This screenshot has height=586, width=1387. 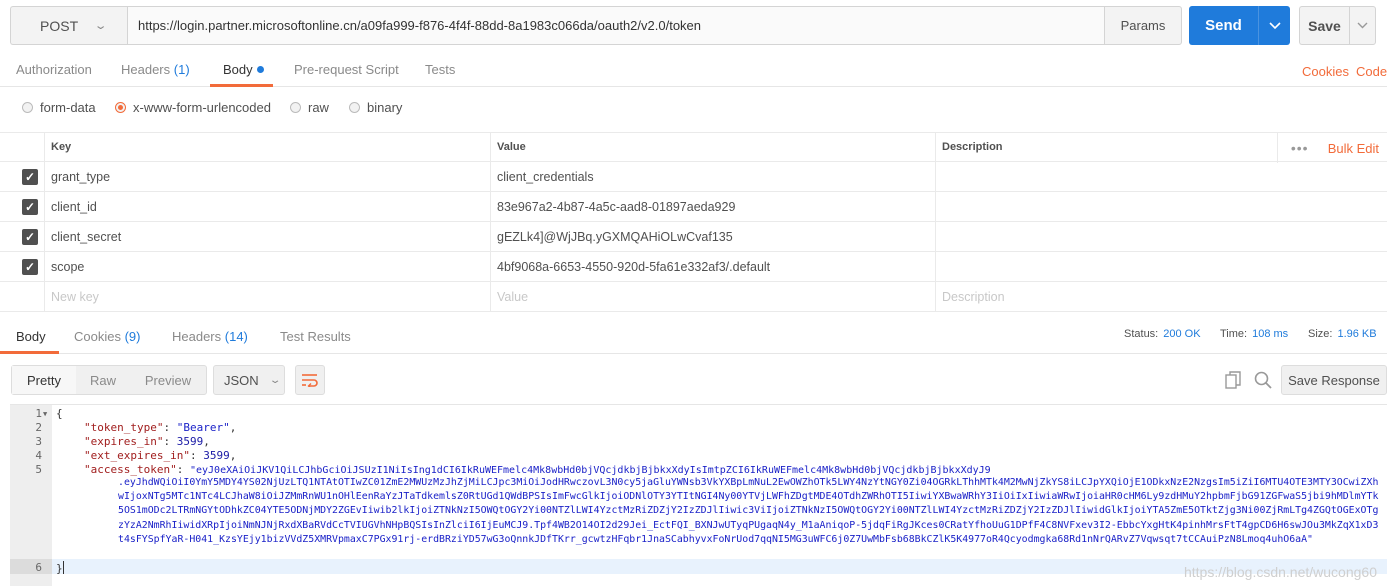 What do you see at coordinates (1233, 380) in the screenshot?
I see `copy-icon` at bounding box center [1233, 380].